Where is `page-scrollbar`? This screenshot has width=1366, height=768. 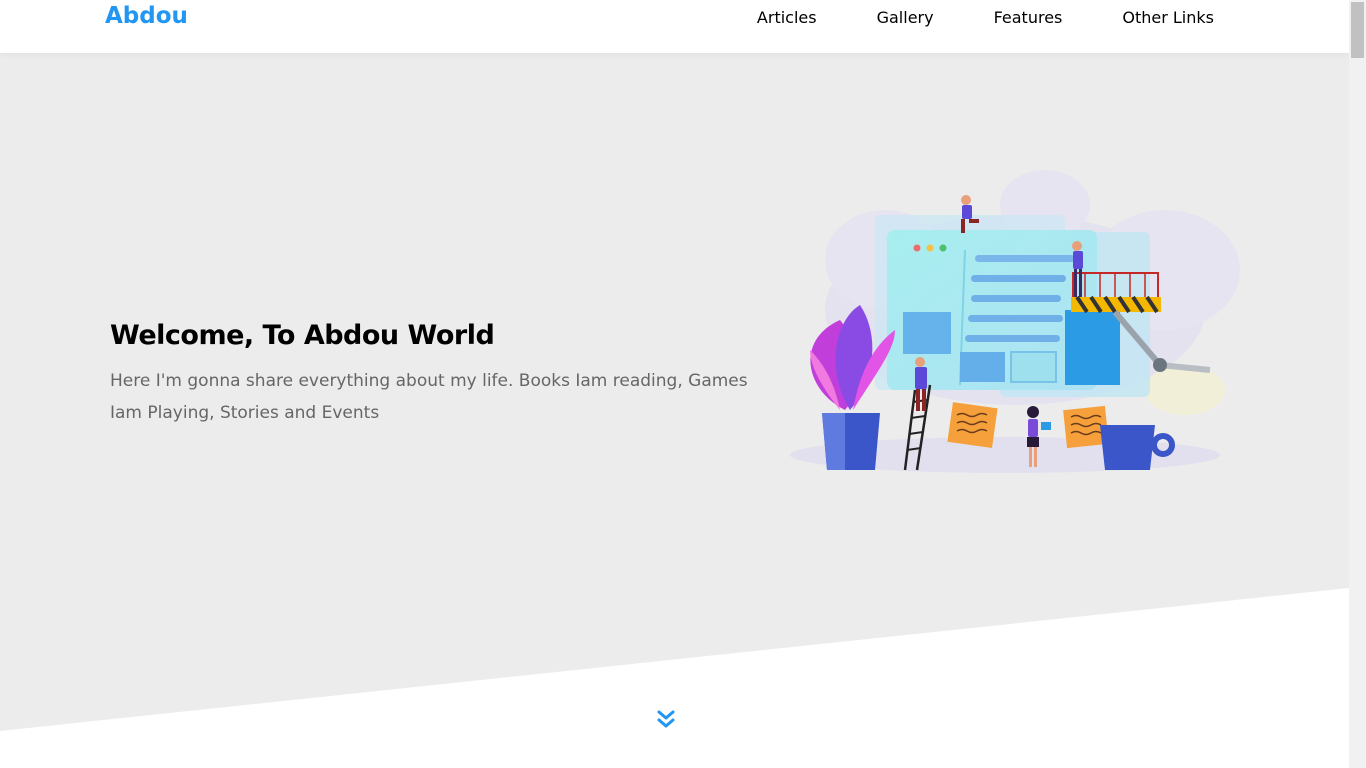 page-scrollbar is located at coordinates (1357, 384).